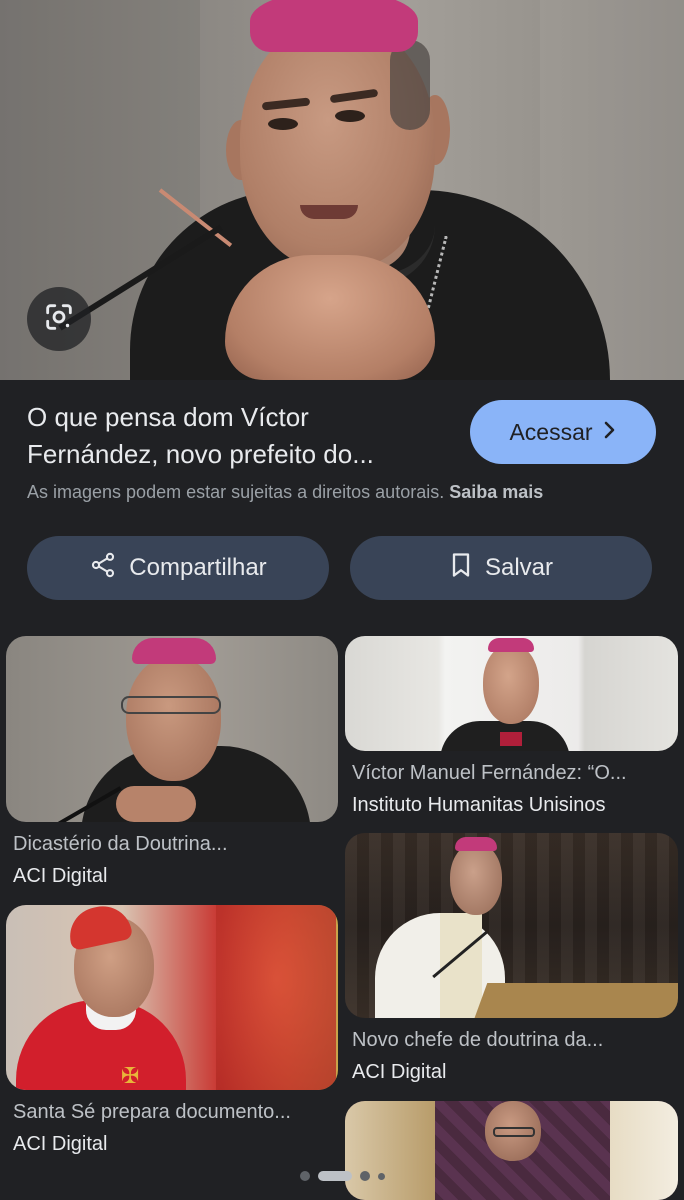 This screenshot has width=684, height=1200. What do you see at coordinates (496, 492) in the screenshot?
I see `learn-more-link: Saiba mais` at bounding box center [496, 492].